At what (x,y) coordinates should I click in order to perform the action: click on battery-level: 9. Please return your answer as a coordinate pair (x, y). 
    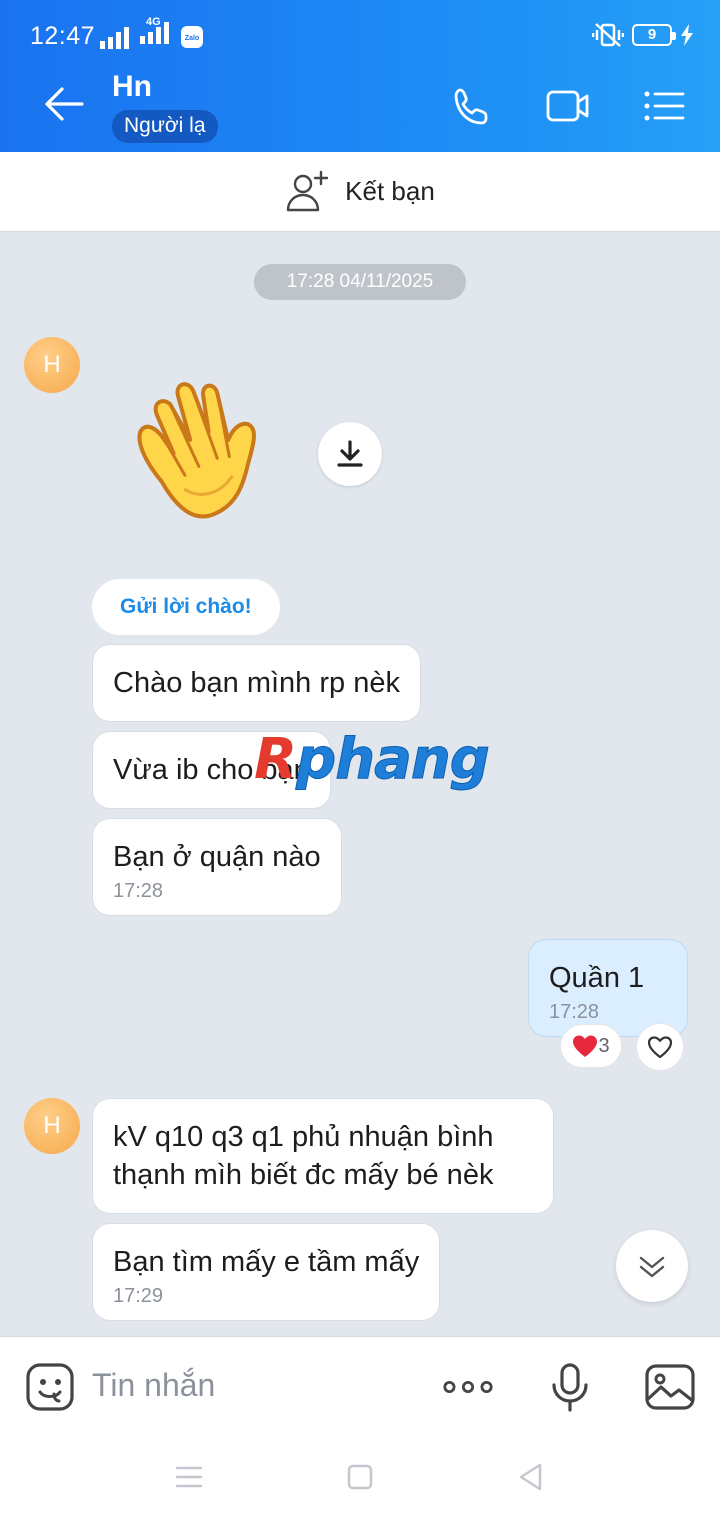
    Looking at the image, I should click on (652, 34).